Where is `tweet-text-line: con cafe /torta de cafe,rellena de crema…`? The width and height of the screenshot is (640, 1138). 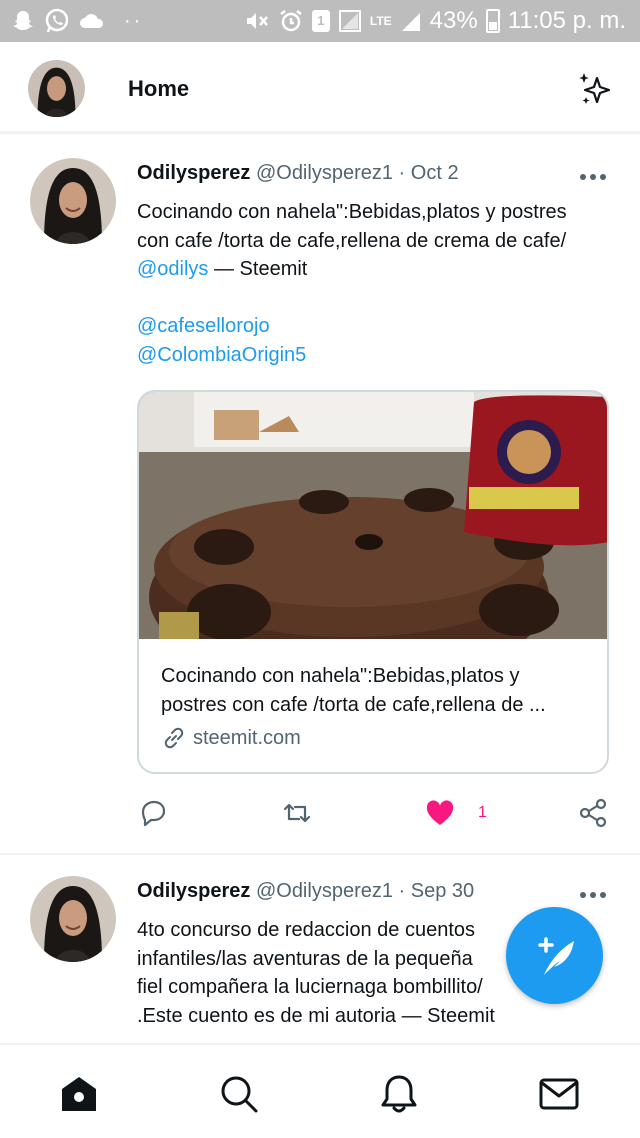
tweet-text-line: con cafe /torta de cafe,rellena de crema… is located at coordinates (352, 240).